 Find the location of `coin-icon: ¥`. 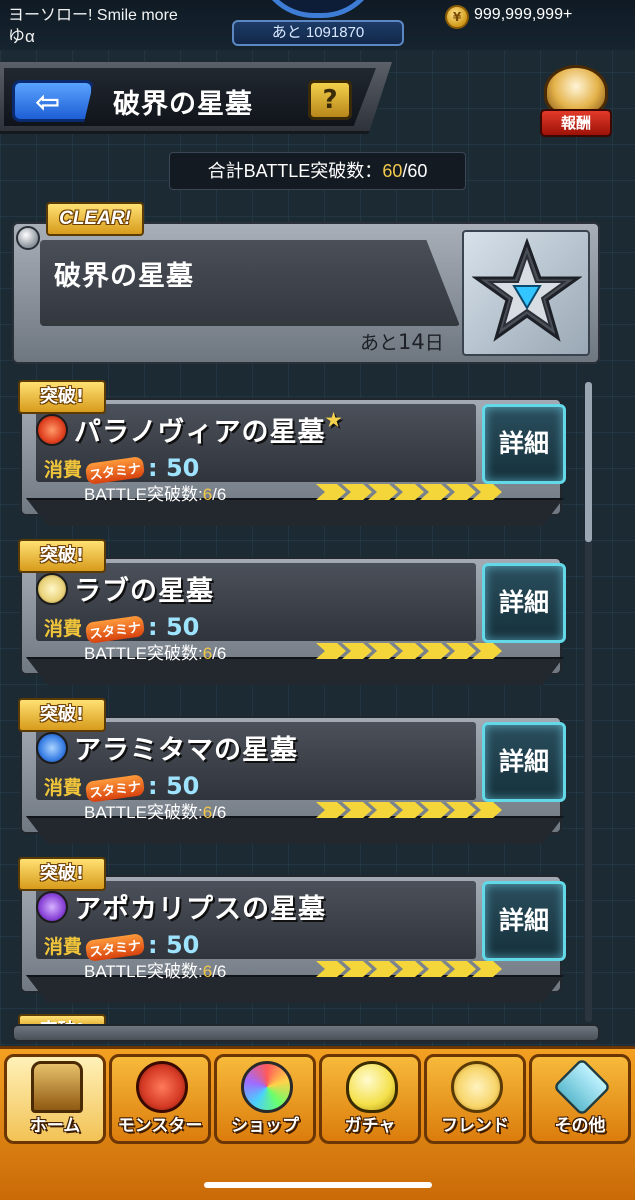

coin-icon: ¥ is located at coordinates (457, 17).